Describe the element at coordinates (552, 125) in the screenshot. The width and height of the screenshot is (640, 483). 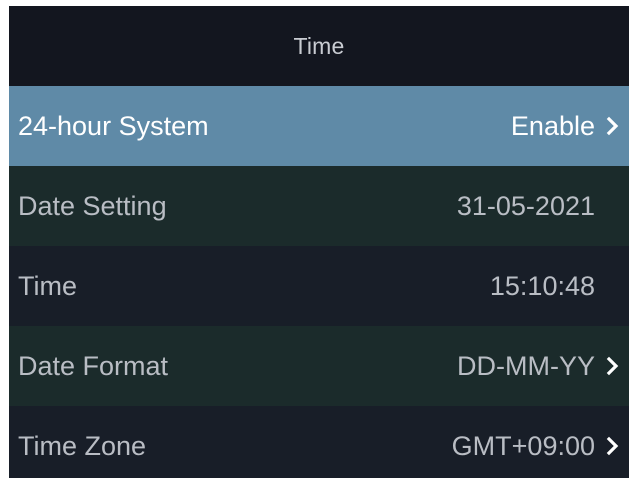
I see `setting-value: Enable` at that location.